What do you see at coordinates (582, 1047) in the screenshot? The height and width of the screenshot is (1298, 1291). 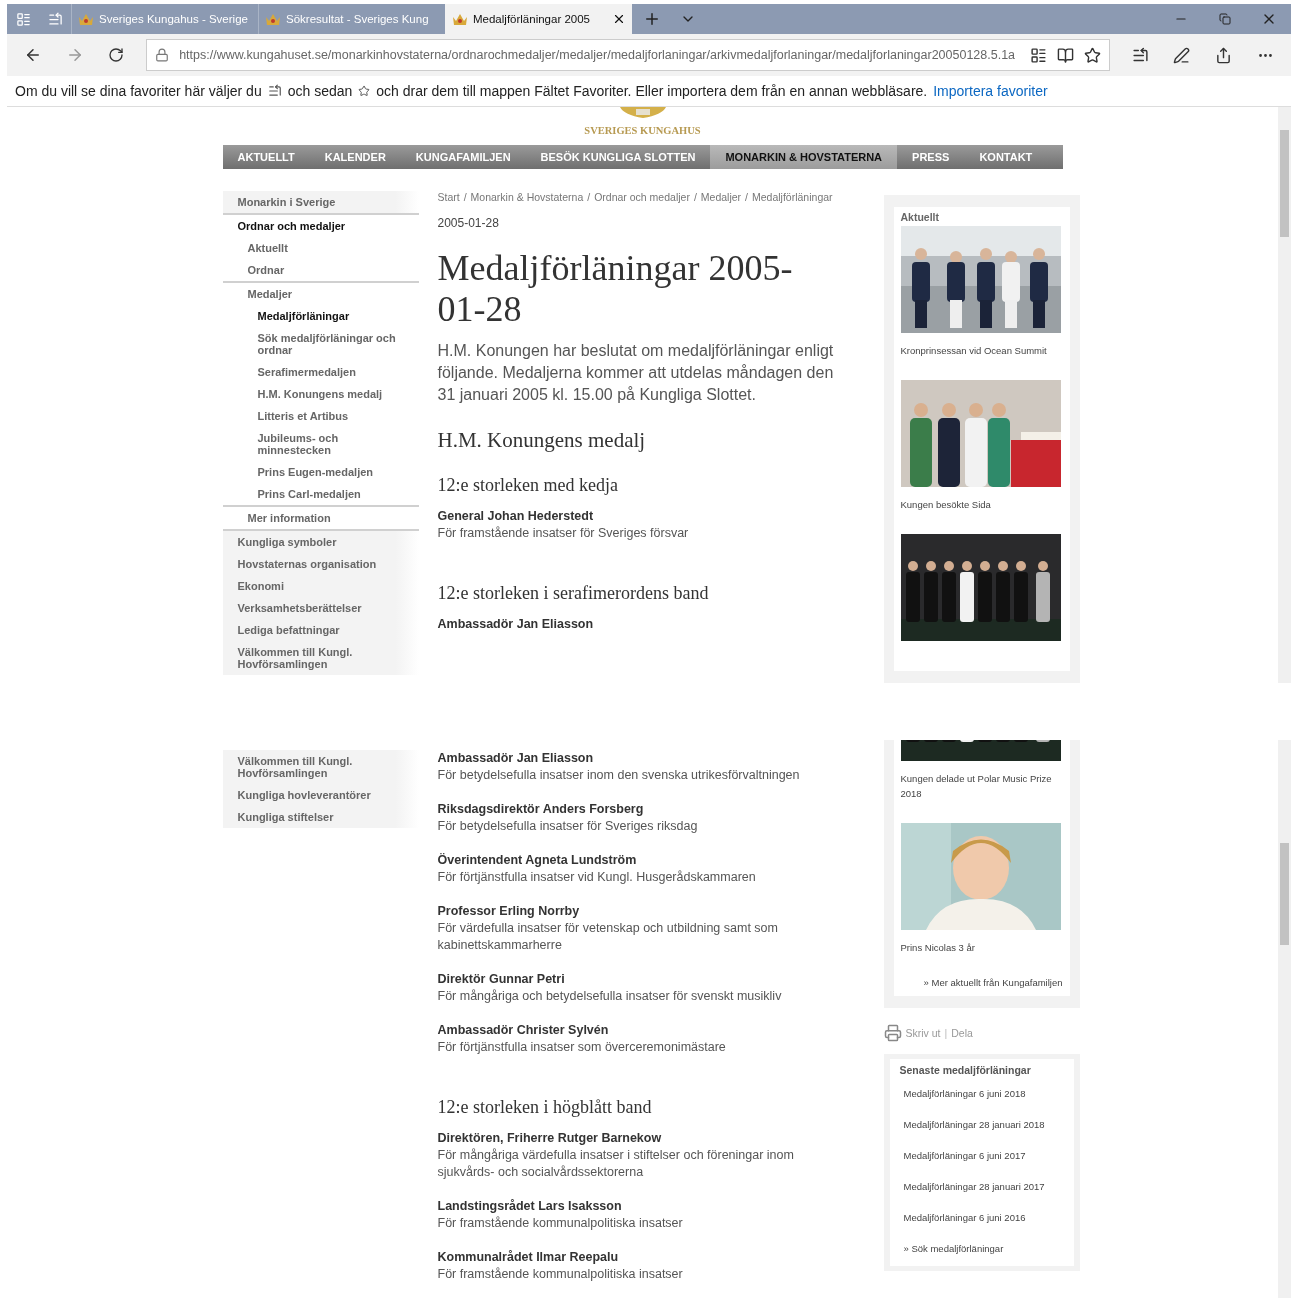 I see `recipient-reason: För förtjänstfulla insatser som överceremonimästare` at bounding box center [582, 1047].